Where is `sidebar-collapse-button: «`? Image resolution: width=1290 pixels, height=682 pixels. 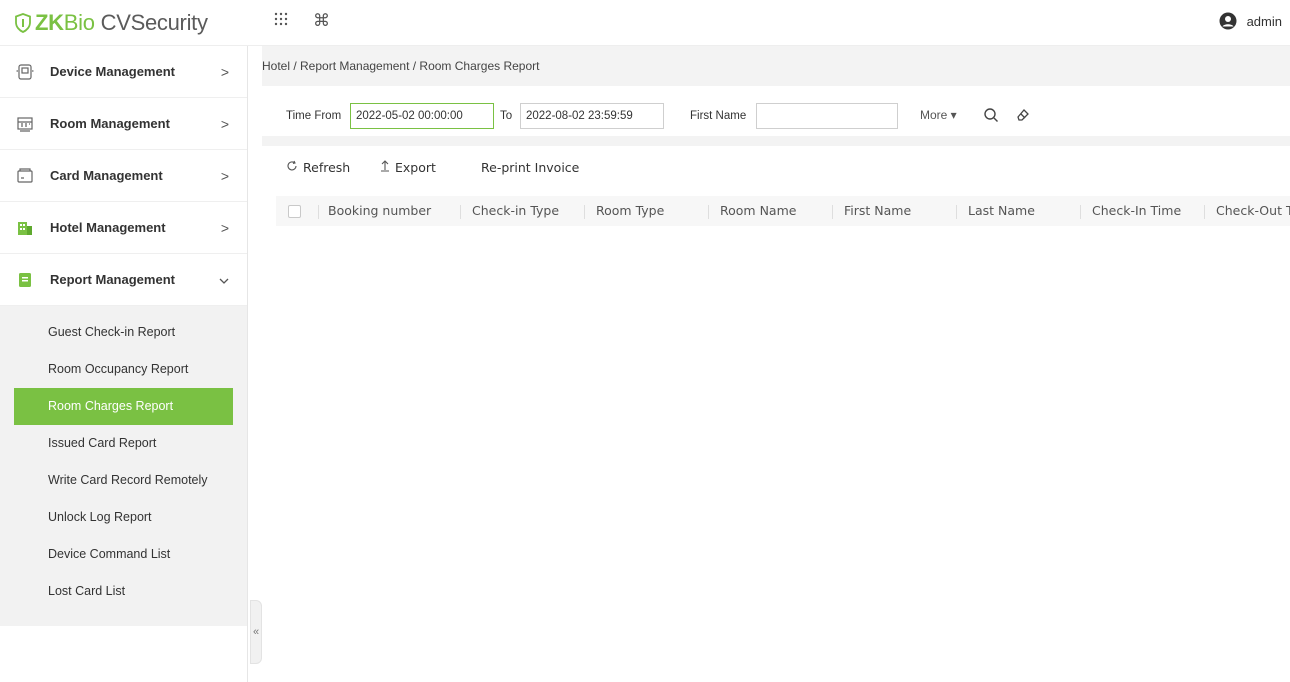 sidebar-collapse-button: « is located at coordinates (256, 632).